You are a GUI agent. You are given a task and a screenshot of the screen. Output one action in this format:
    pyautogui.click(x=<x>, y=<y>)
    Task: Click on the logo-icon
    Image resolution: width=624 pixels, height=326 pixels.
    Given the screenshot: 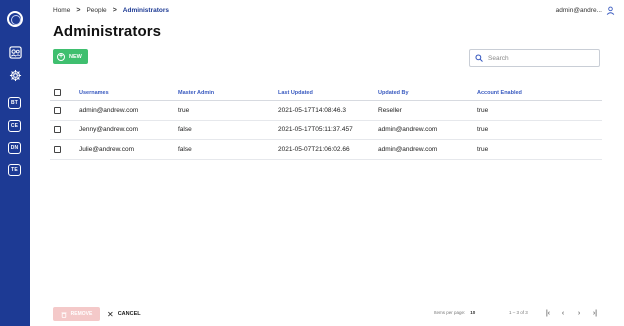 What is the action you would take?
    pyautogui.click(x=15, y=19)
    